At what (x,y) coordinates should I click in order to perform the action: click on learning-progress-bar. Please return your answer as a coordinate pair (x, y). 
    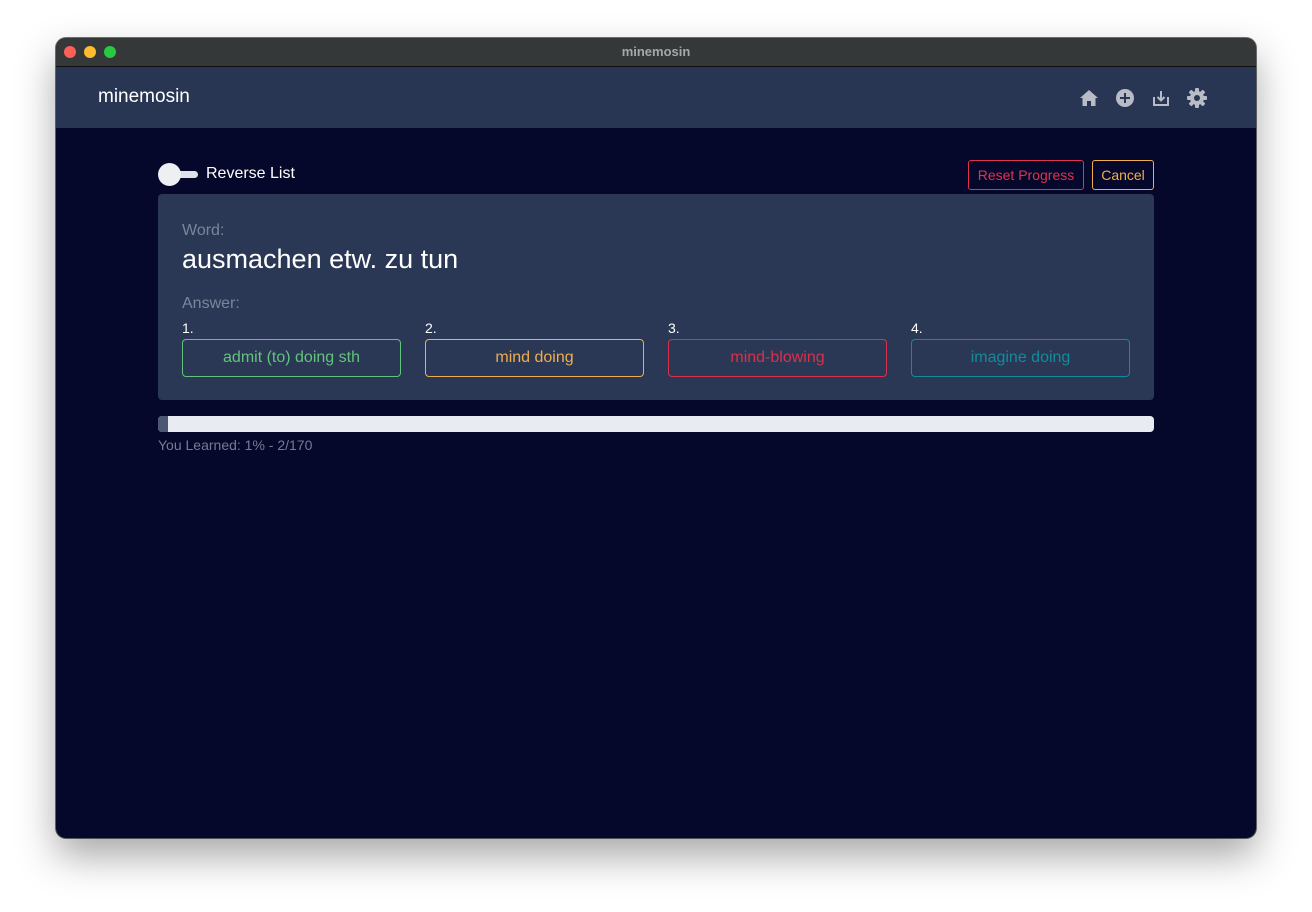
    Looking at the image, I should click on (656, 424).